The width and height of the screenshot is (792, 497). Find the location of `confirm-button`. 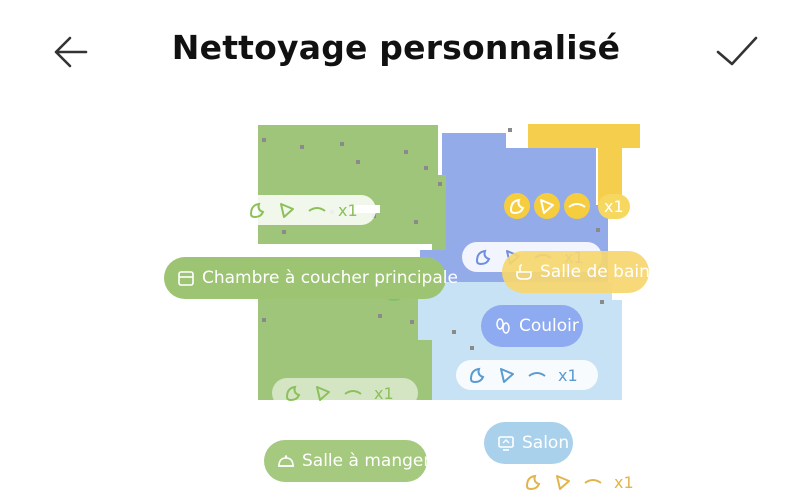

confirm-button is located at coordinates (737, 52).